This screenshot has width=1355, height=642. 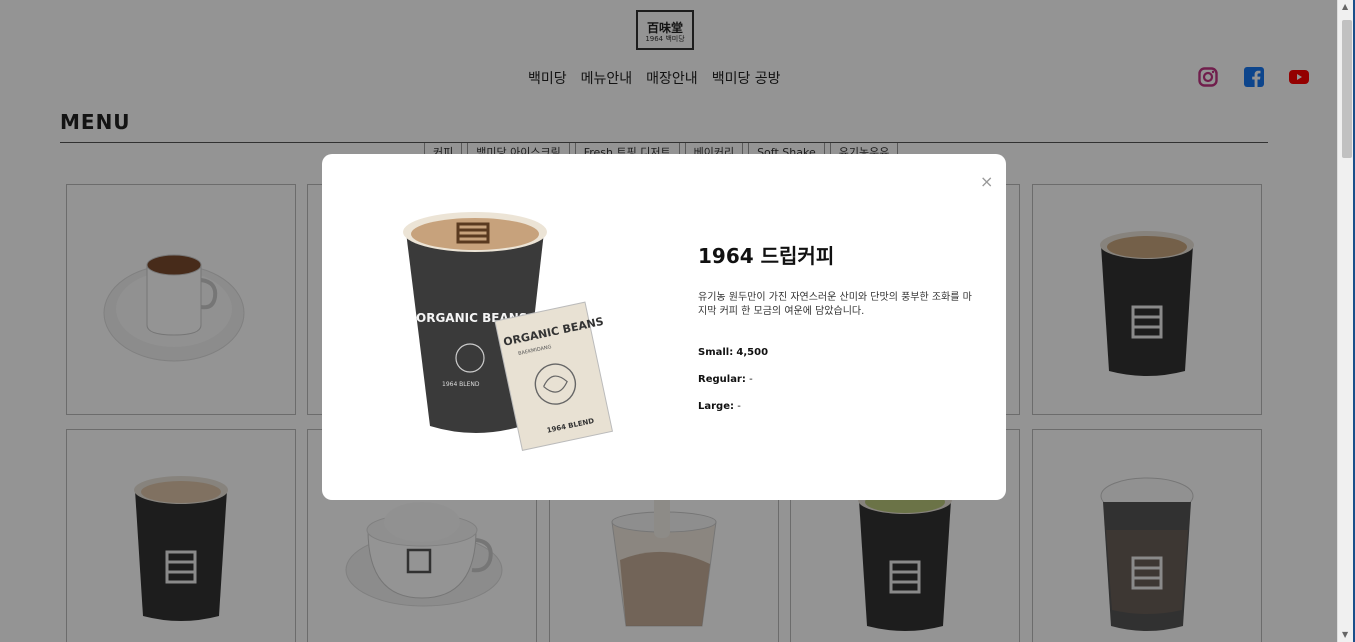 What do you see at coordinates (1345, 6) in the screenshot?
I see `scroll-up-icon: ▲` at bounding box center [1345, 6].